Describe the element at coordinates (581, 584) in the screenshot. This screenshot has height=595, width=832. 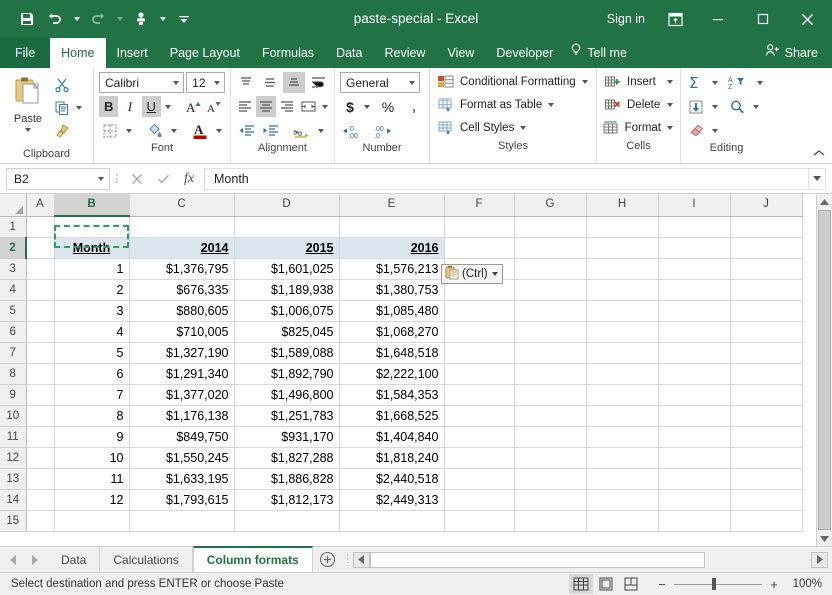
I see `normal-view-icon` at that location.